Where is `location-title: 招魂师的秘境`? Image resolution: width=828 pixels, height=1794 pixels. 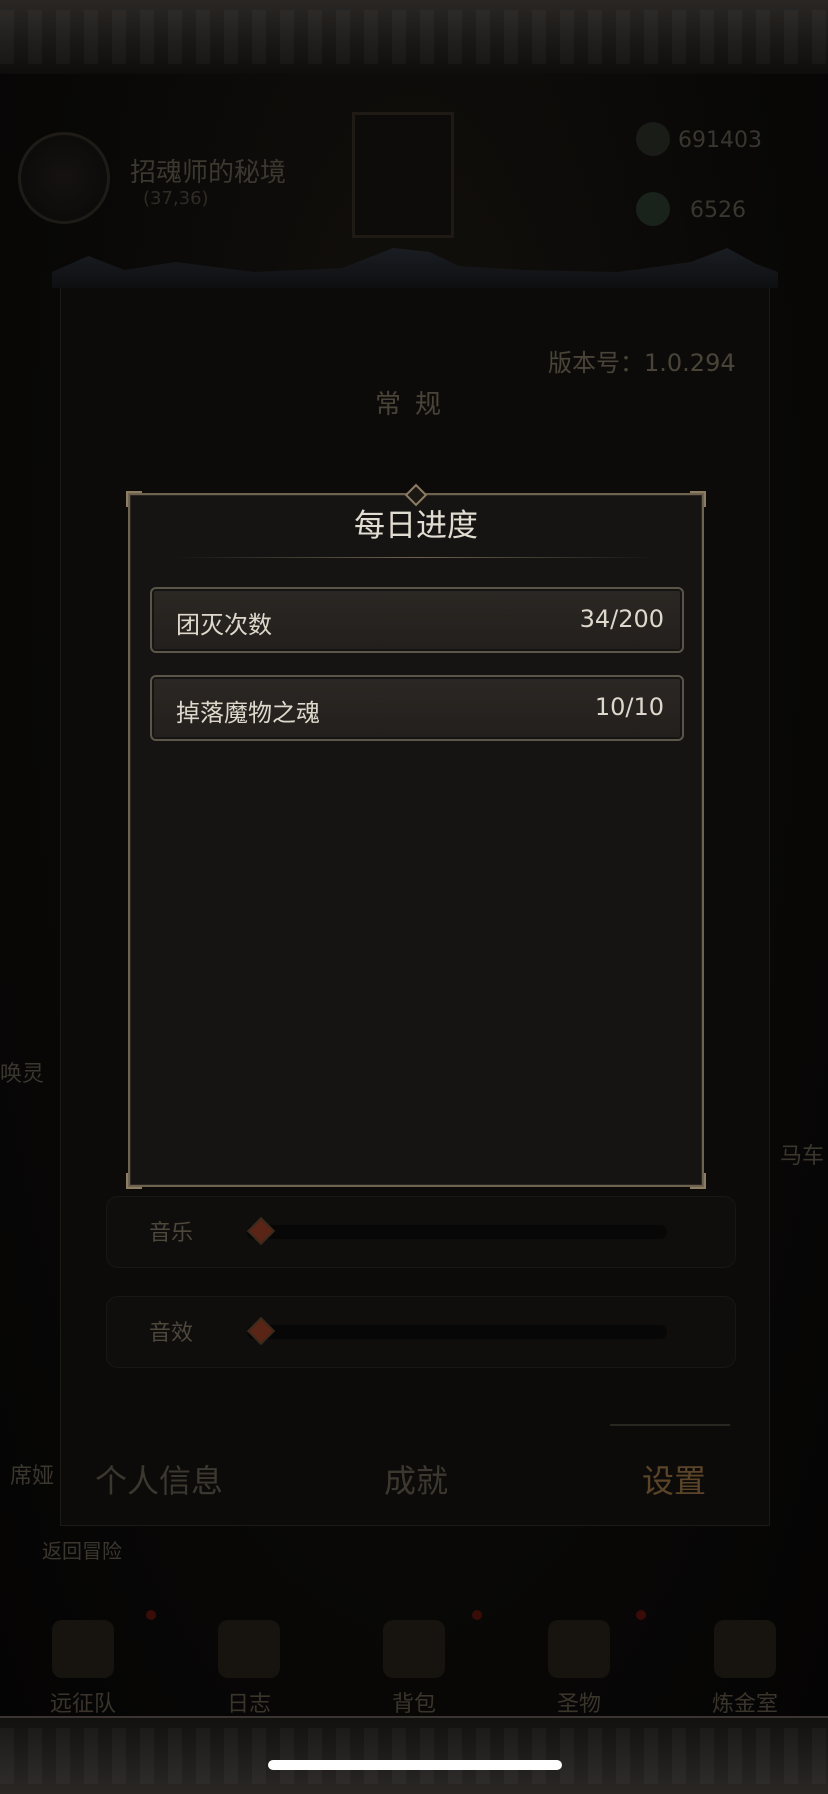
location-title: 招魂师的秘境 is located at coordinates (208, 173).